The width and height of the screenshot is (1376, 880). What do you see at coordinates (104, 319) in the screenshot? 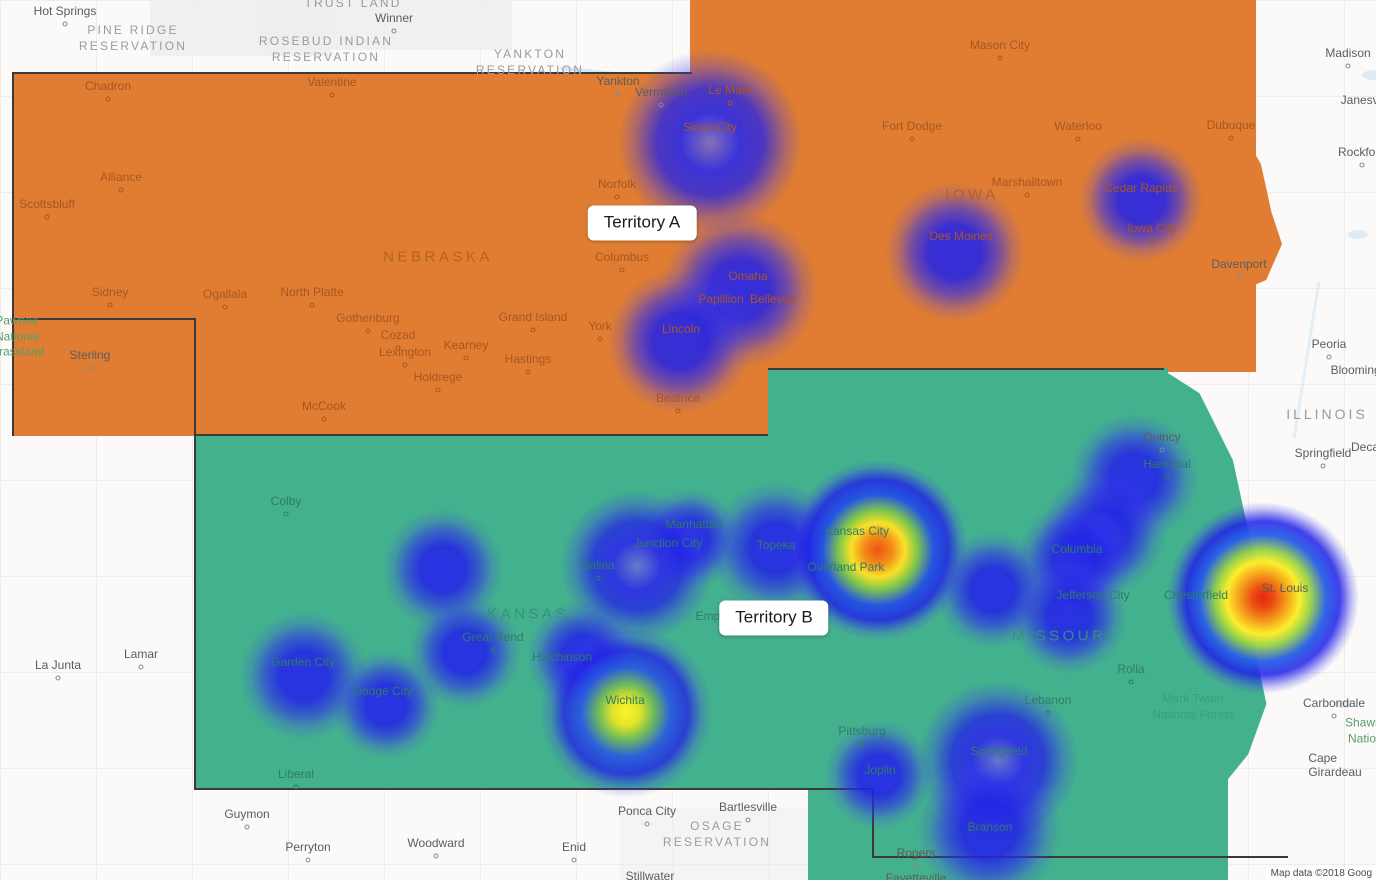
I see `territory-a-border-step` at bounding box center [104, 319].